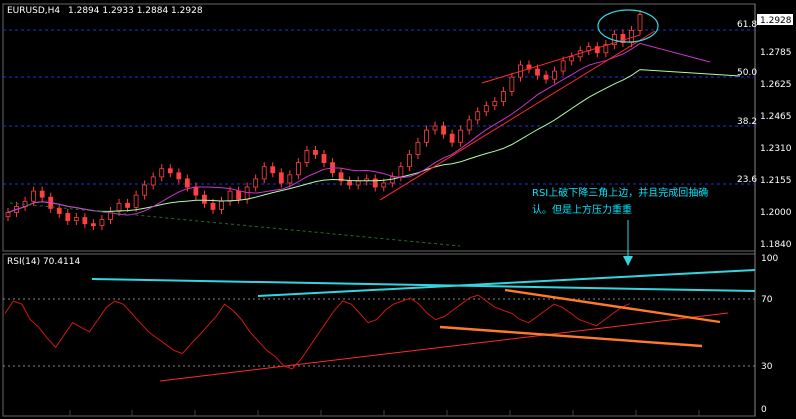 This screenshot has height=419, width=796. I want to click on fib-23-label: 23.6, so click(747, 180).